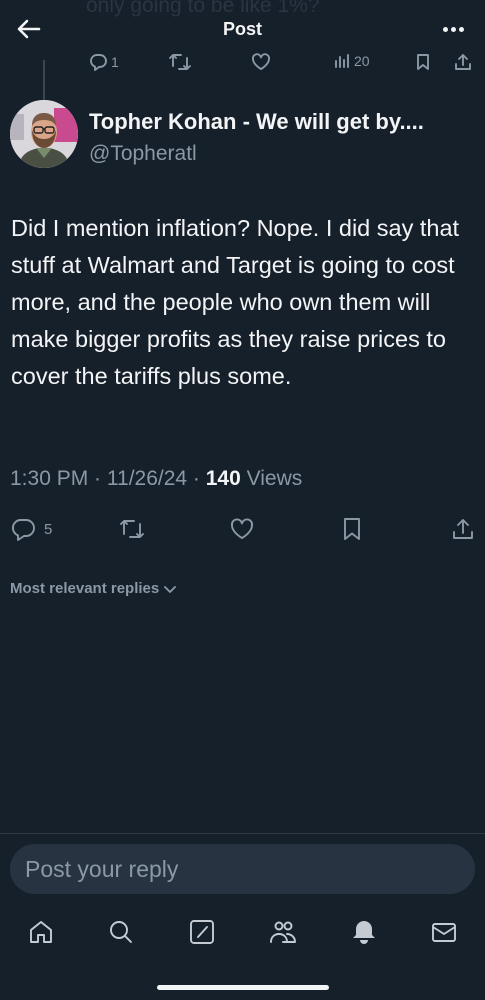 Image resolution: width=485 pixels, height=1000 pixels. I want to click on views-label: Views, so click(274, 478).